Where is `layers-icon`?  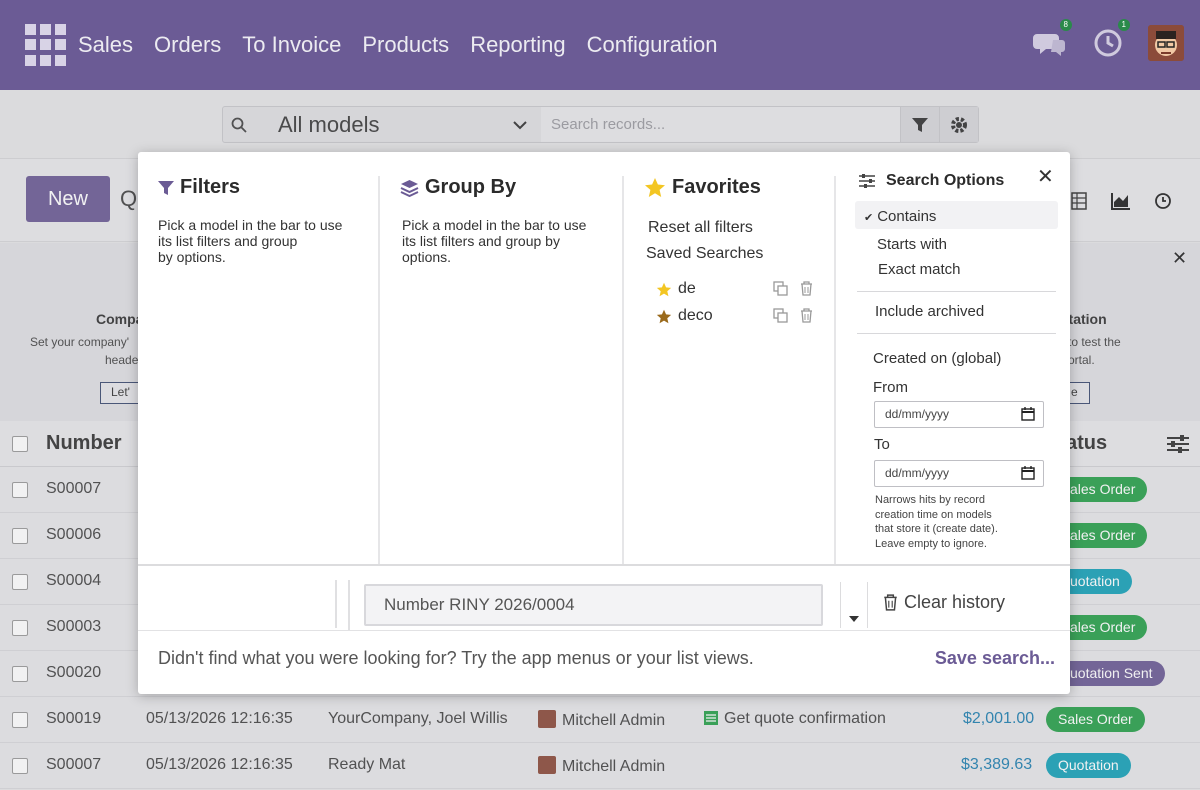
layers-icon is located at coordinates (409, 188).